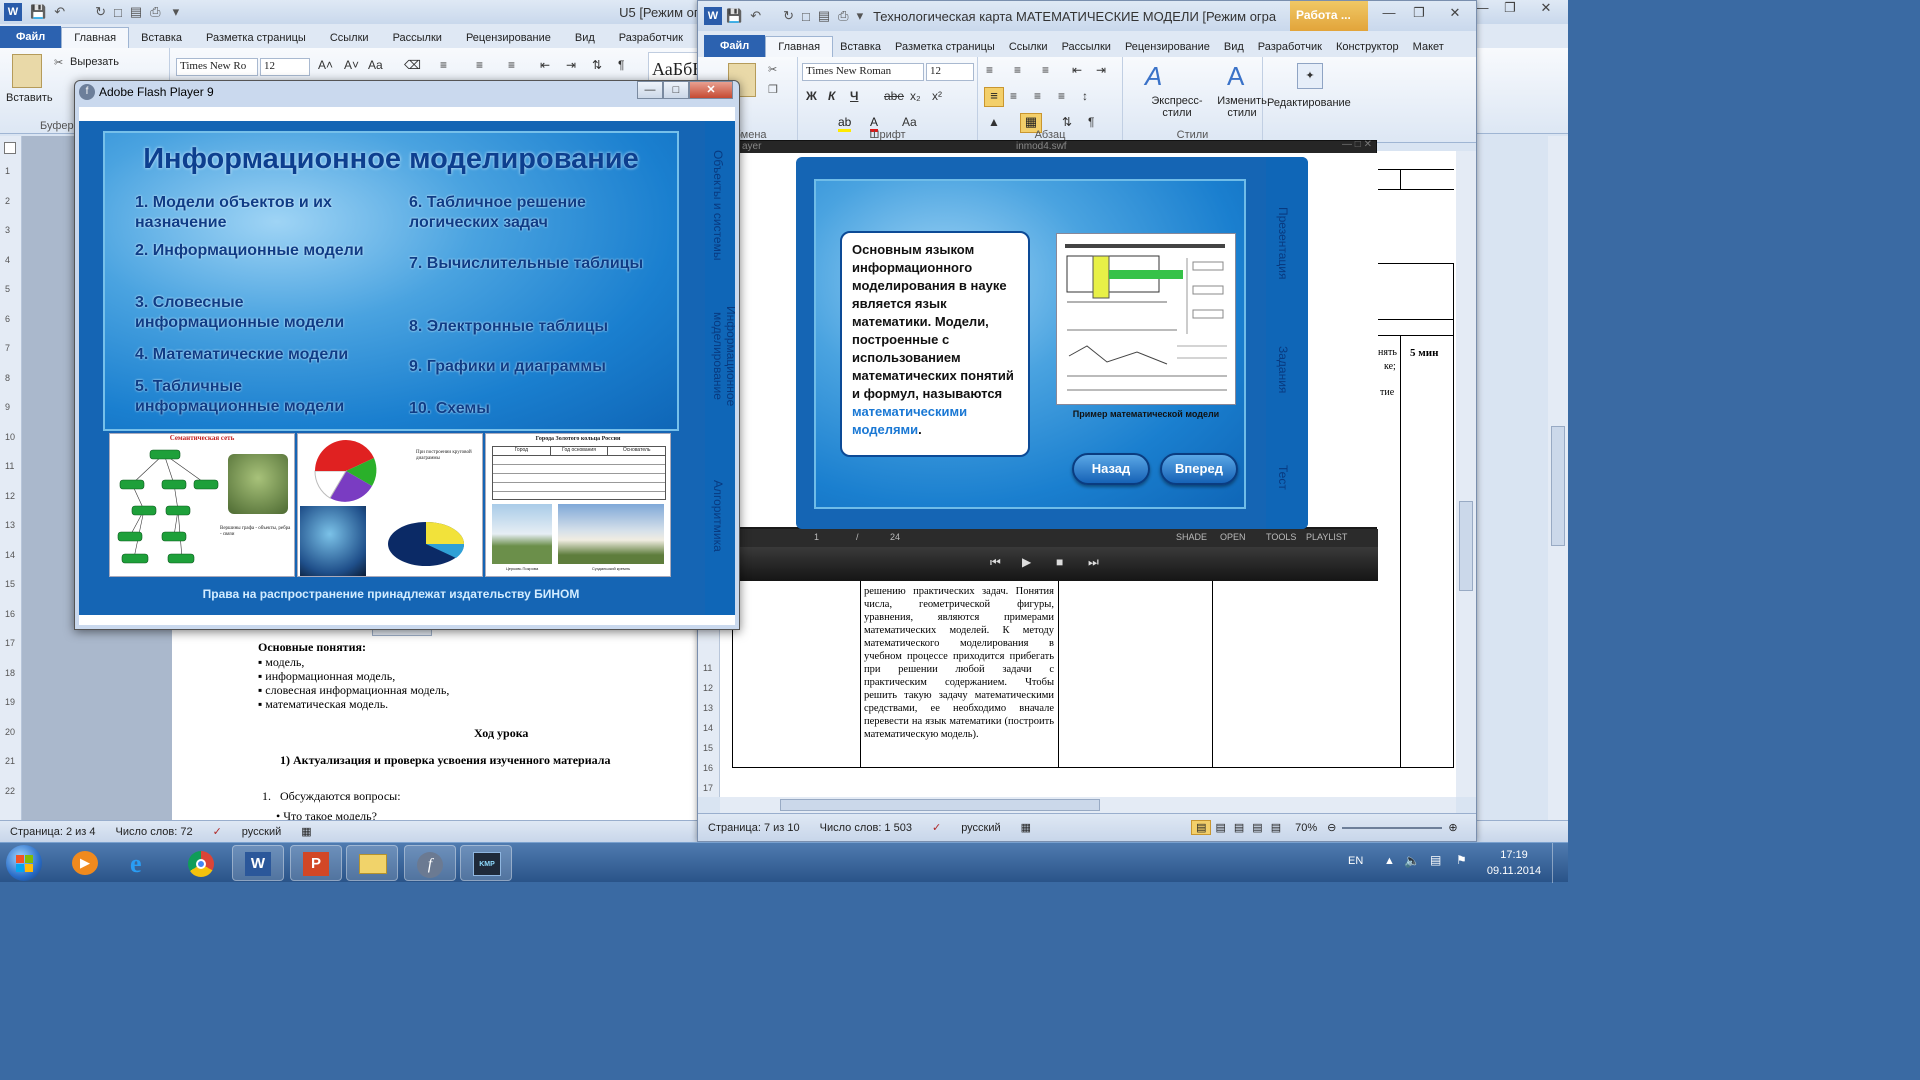  What do you see at coordinates (1093, 562) in the screenshot?
I see `next-icon: ⏭` at bounding box center [1093, 562].